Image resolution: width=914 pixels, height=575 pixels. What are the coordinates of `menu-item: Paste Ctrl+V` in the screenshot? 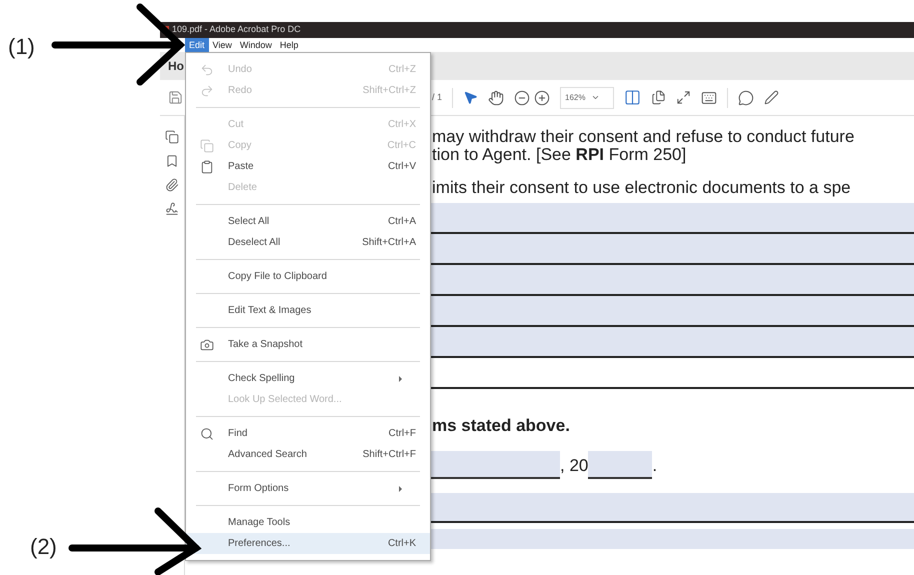 It's located at (308, 166).